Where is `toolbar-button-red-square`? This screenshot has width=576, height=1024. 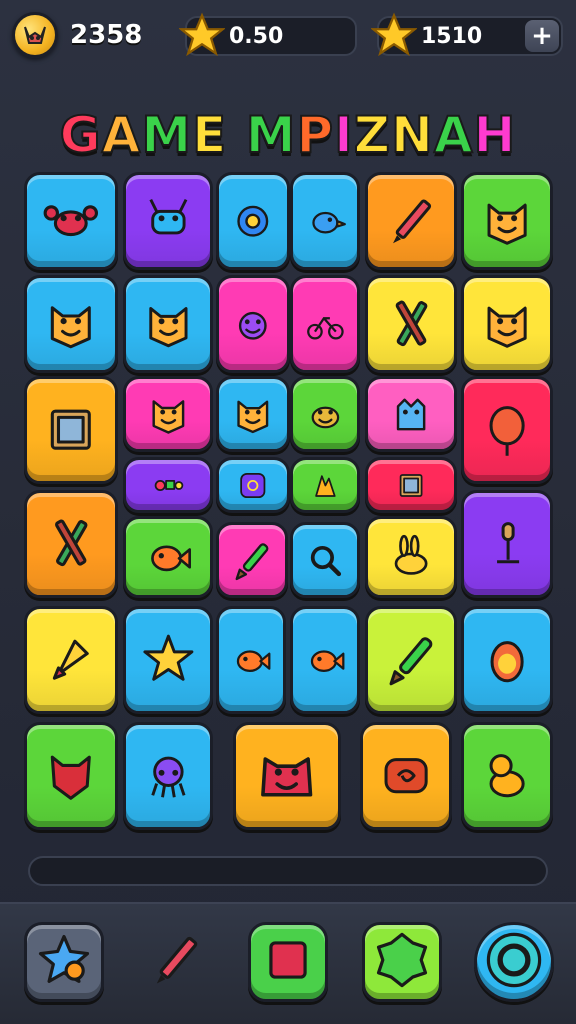 toolbar-button-red-square is located at coordinates (288, 962).